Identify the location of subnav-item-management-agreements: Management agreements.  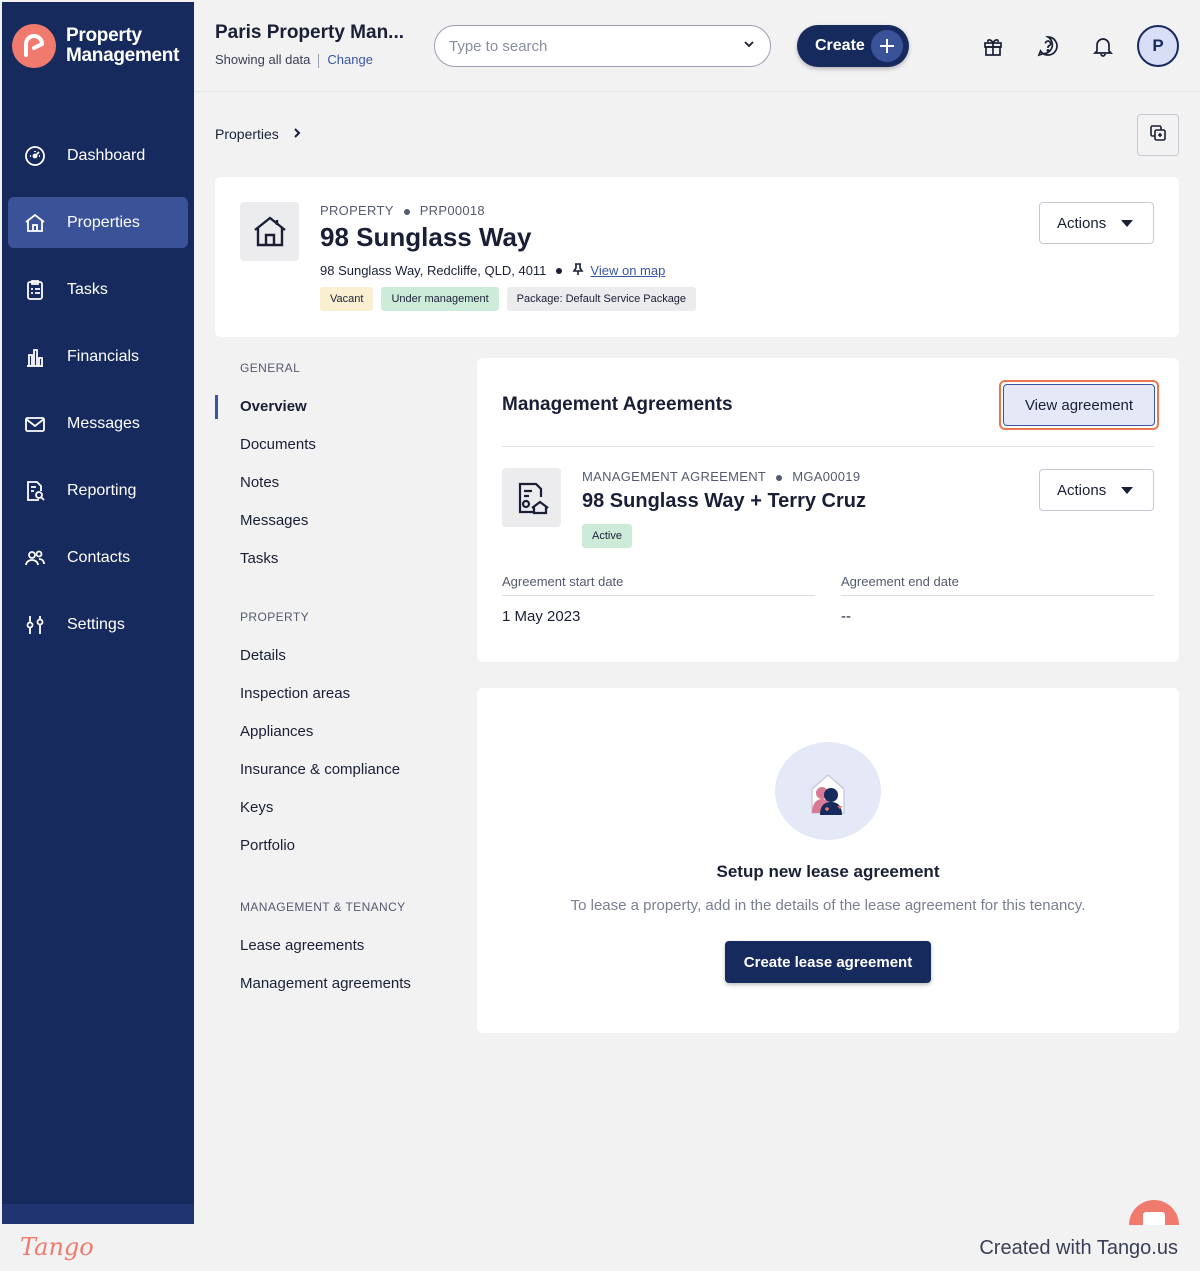
(335, 984).